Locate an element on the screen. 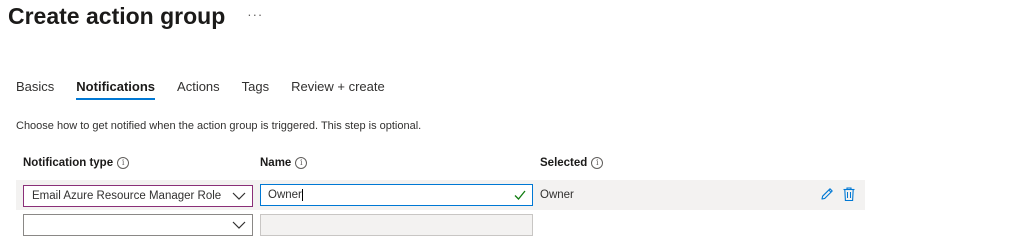 The width and height of the screenshot is (1024, 246). edit-icon is located at coordinates (827, 196).